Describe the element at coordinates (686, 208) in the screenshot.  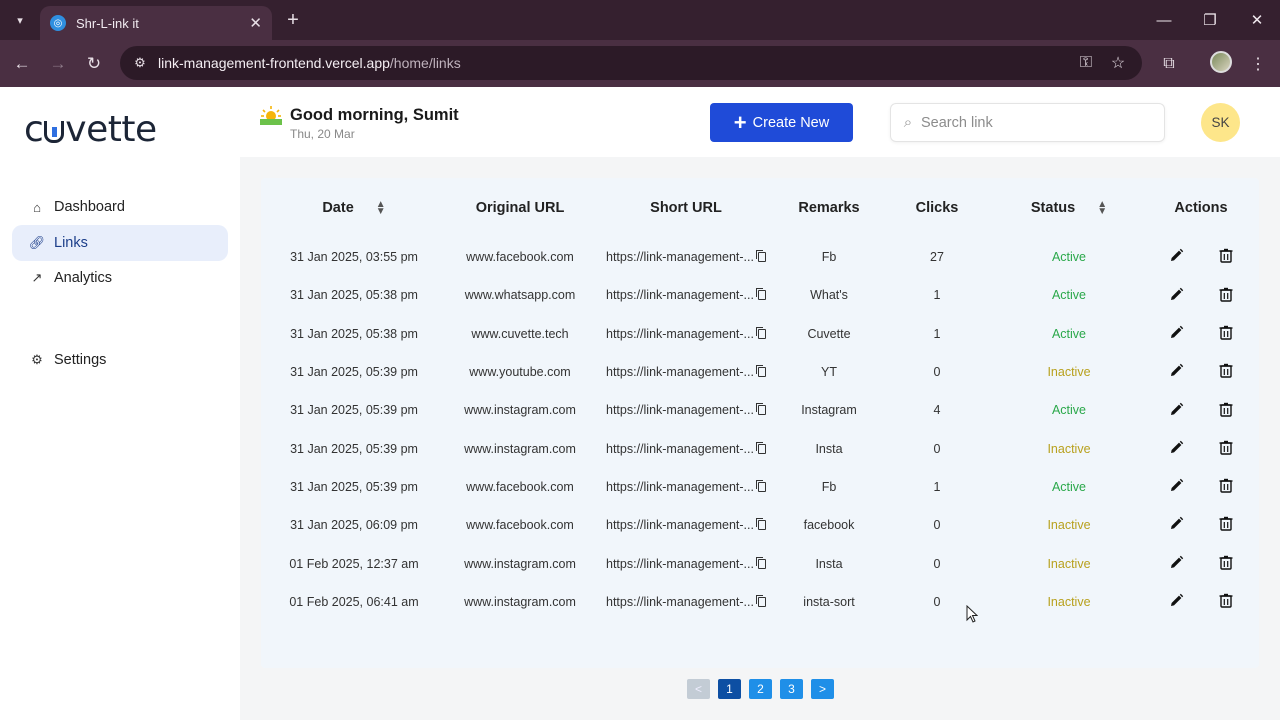
I see `column-header-short-url: Short URL` at that location.